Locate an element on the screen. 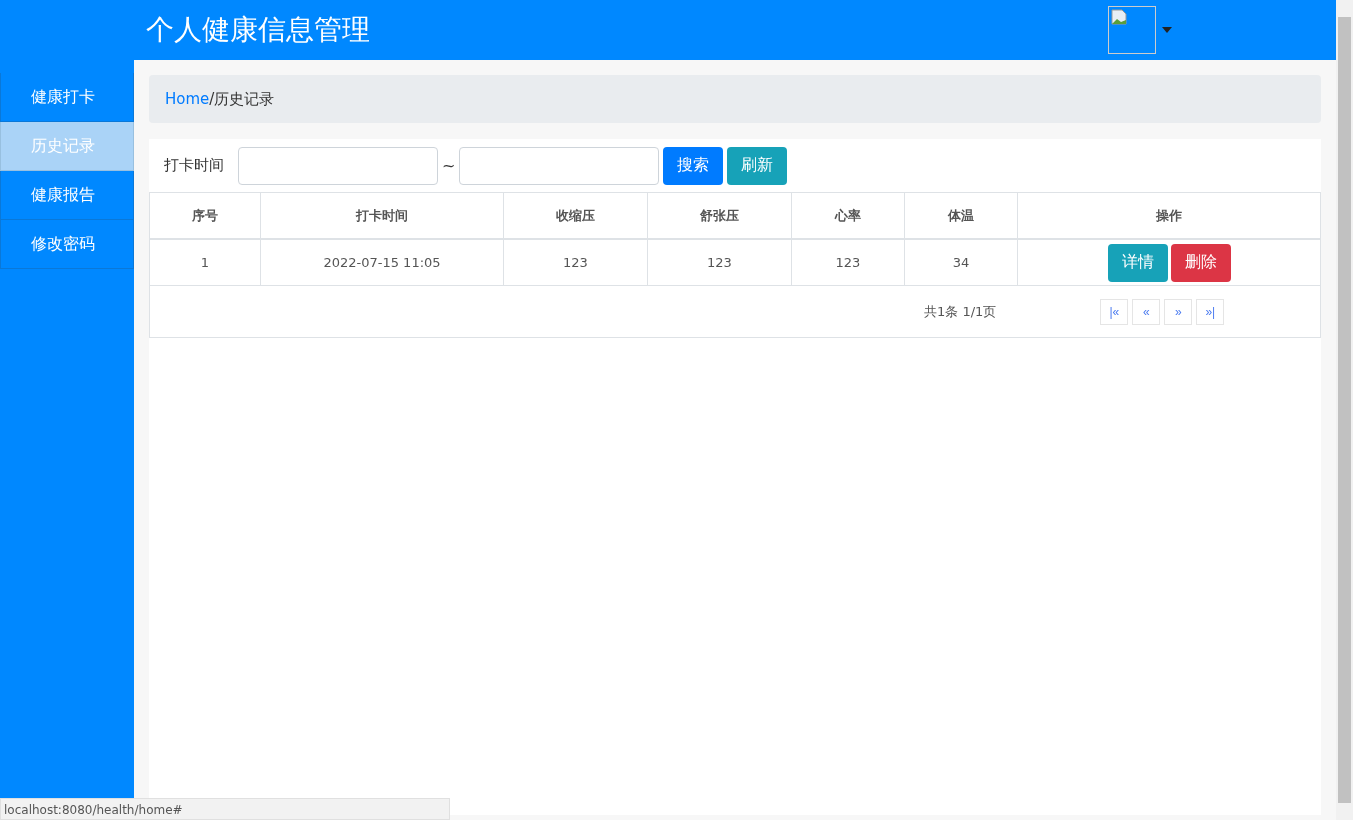 Image resolution: width=1353 pixels, height=820 pixels. column-header: 操作 is located at coordinates (1169, 215).